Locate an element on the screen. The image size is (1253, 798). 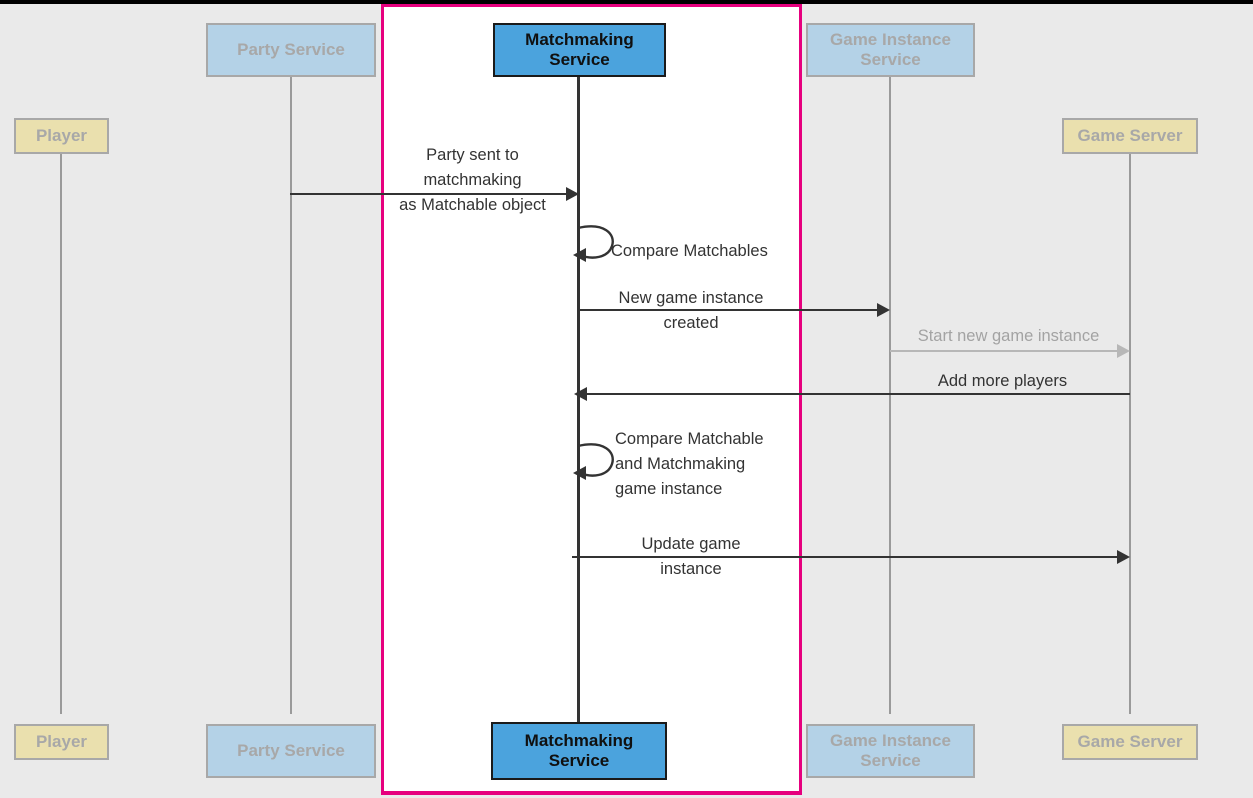
lifeline-party-service is located at coordinates (291, 395).